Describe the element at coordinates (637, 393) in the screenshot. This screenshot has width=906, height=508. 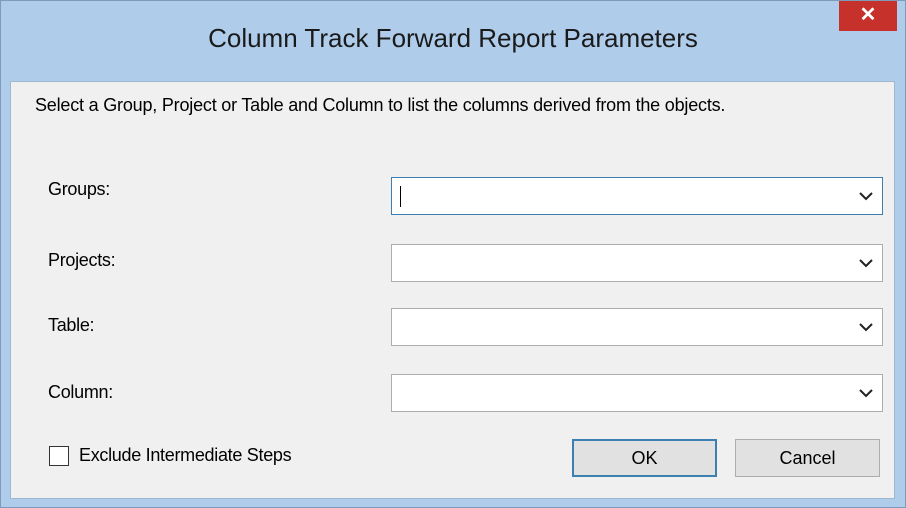
I see `column-combobox` at that location.